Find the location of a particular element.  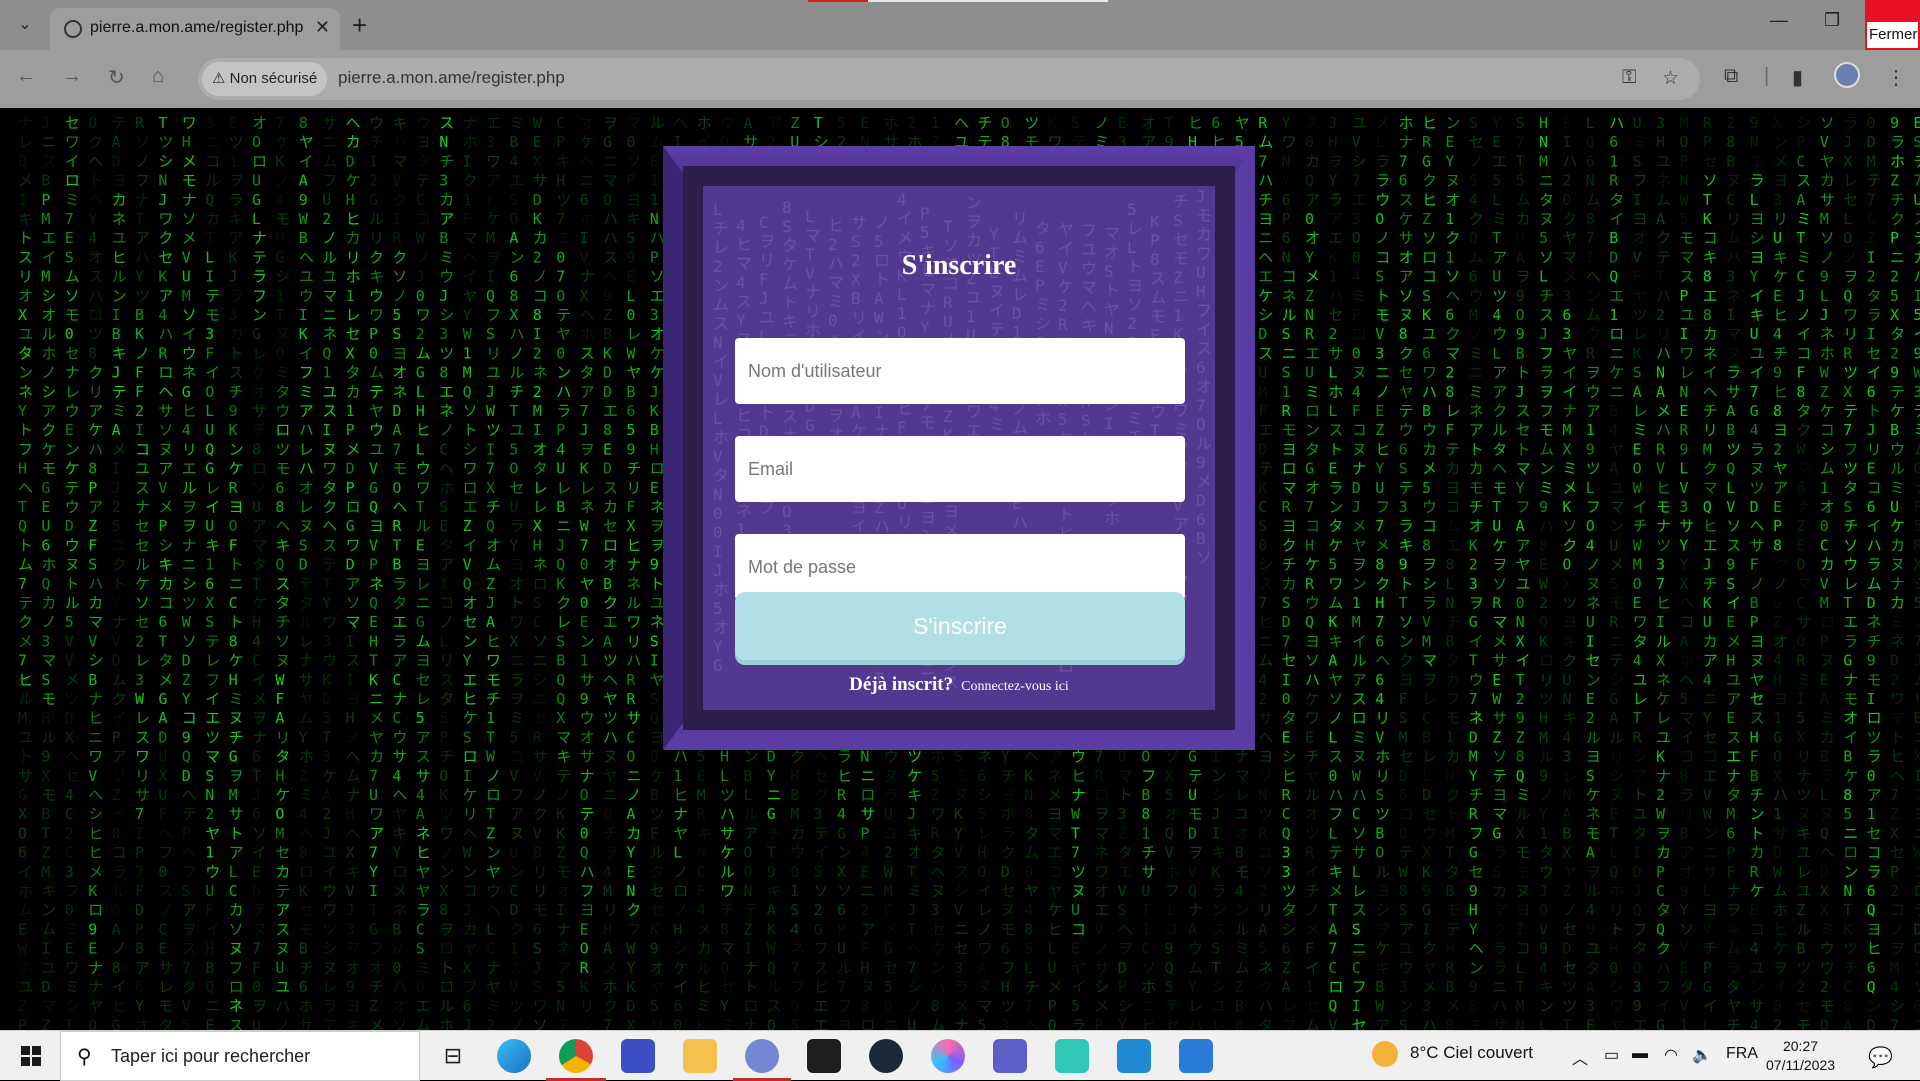

tray-device-icon: ▭ is located at coordinates (1611, 1055).